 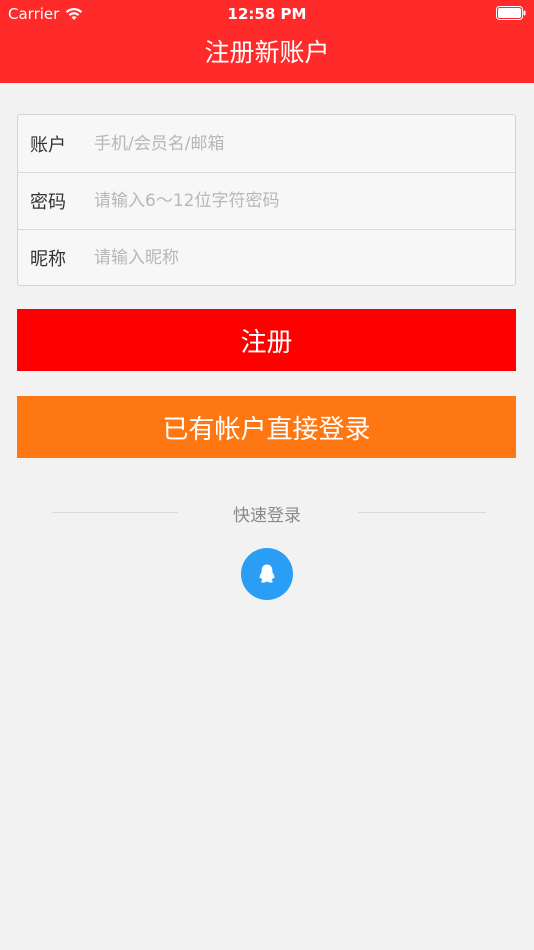 I want to click on qq-login-button, so click(x=267, y=574).